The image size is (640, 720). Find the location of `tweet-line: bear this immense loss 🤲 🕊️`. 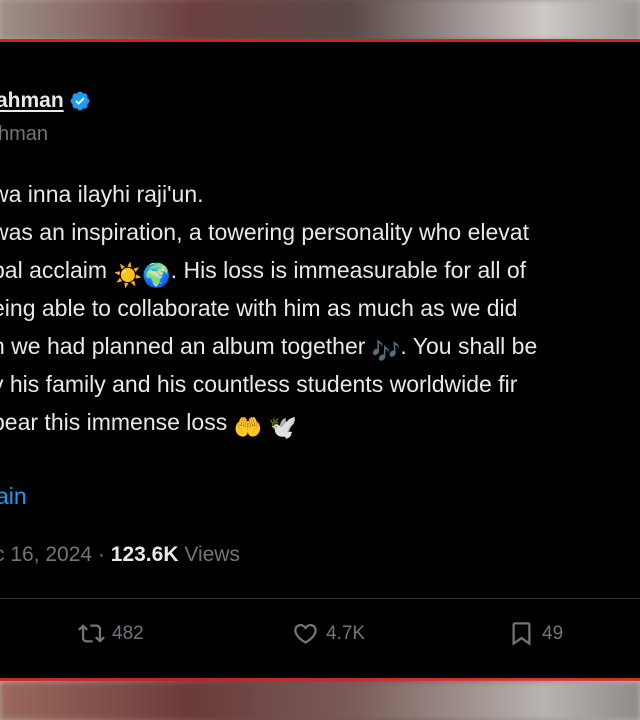

tweet-line: bear this immense loss 🤲 🕊️ is located at coordinates (320, 422).